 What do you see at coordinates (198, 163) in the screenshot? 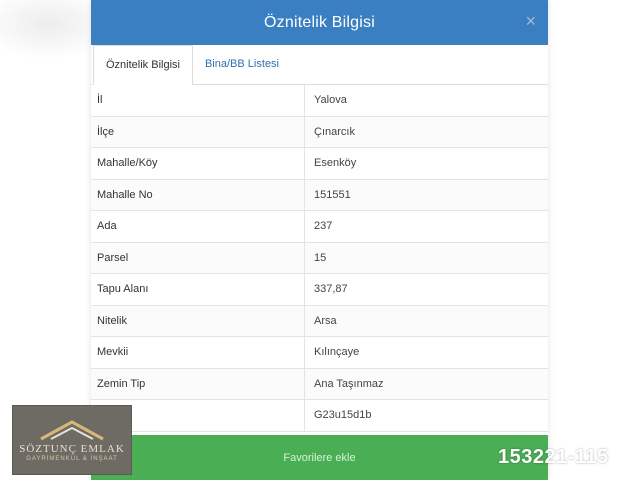
I see `row-key: Mahalle/Köy` at bounding box center [198, 163].